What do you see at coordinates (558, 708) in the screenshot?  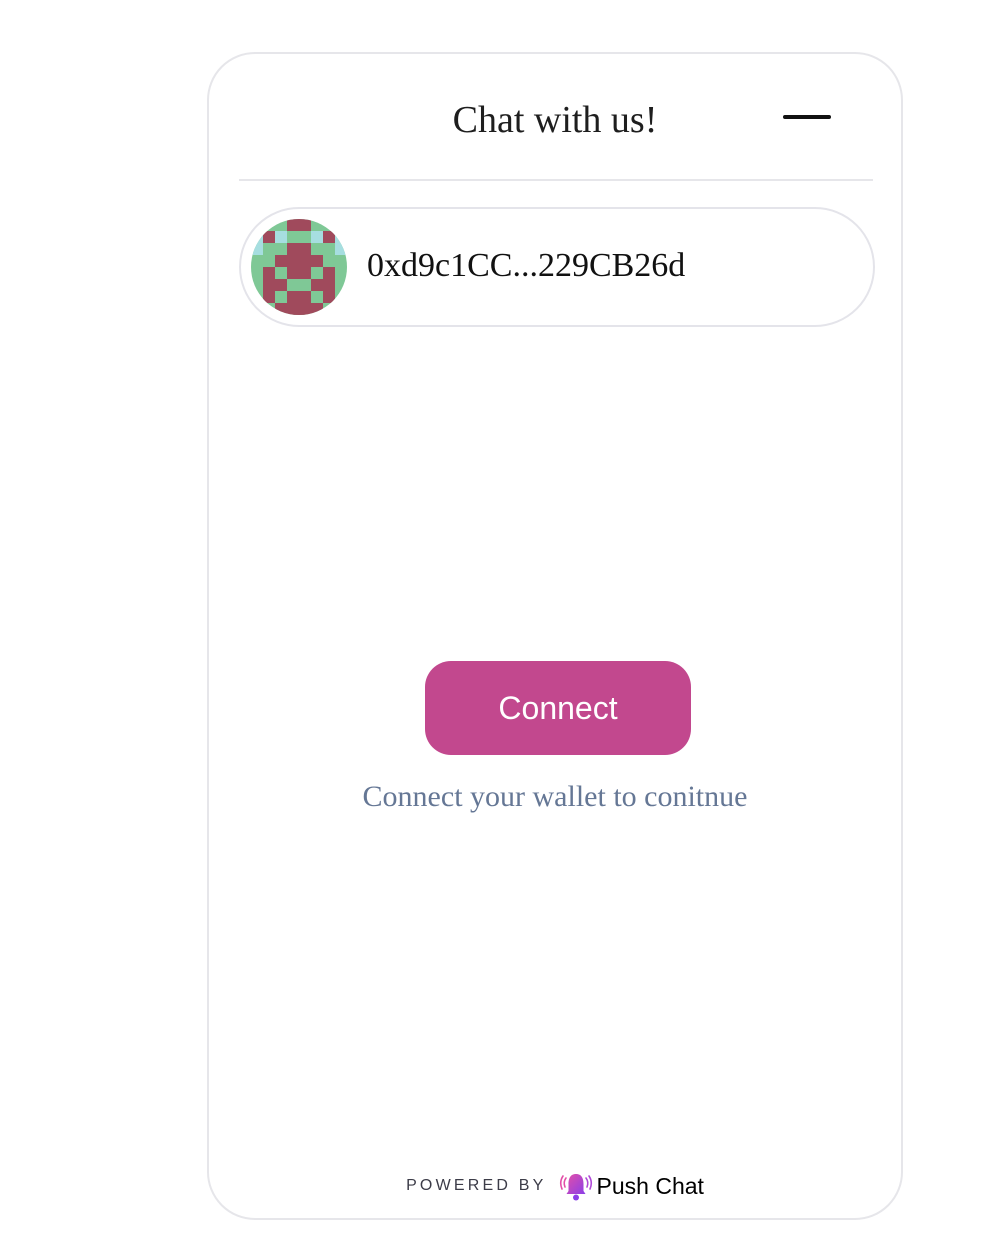 I see `connect-button: Connect` at bounding box center [558, 708].